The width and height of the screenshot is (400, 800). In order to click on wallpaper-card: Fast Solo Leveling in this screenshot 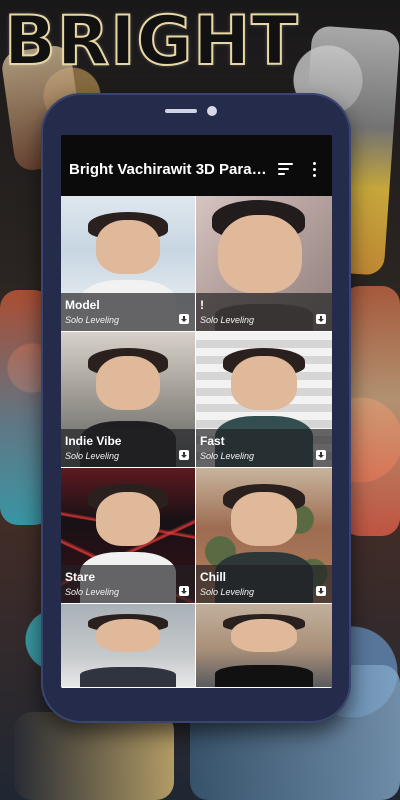, I will do `click(264, 400)`.